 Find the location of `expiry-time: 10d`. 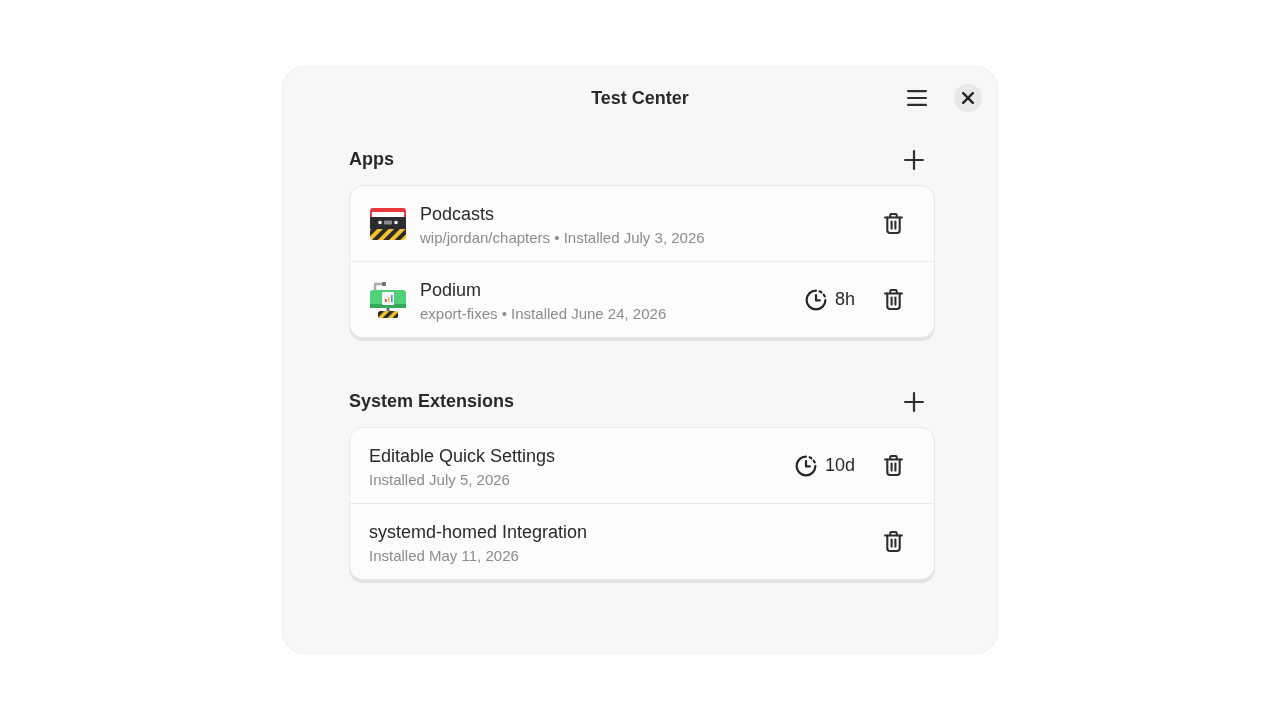

expiry-time: 10d is located at coordinates (839, 465).